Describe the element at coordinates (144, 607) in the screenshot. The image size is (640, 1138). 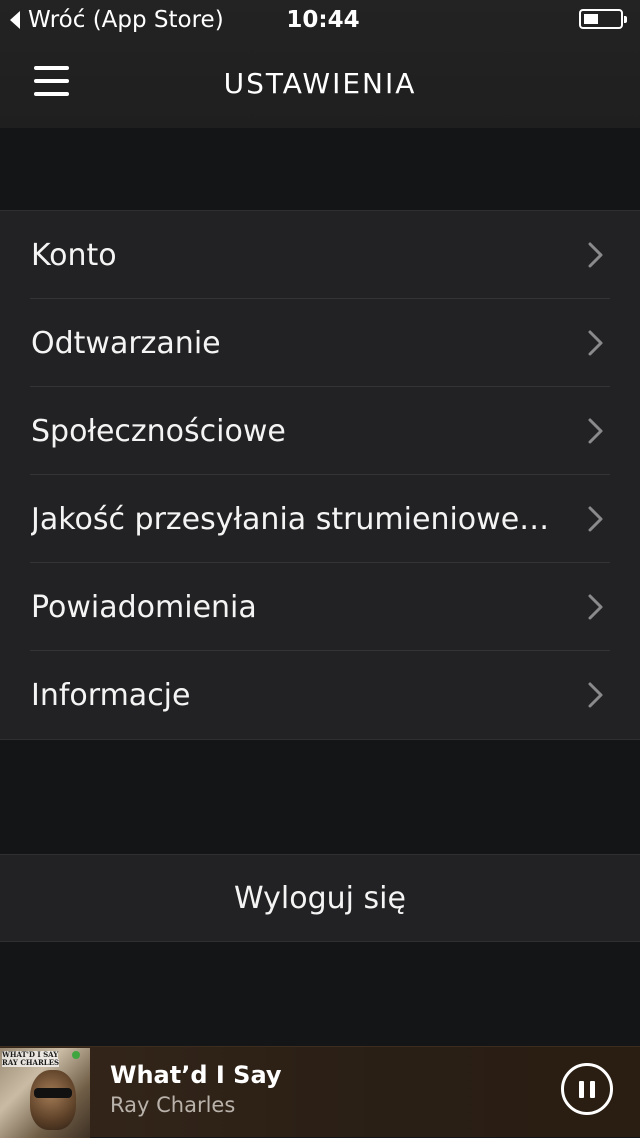
I see `settings-item-label: Powiadomienia` at that location.